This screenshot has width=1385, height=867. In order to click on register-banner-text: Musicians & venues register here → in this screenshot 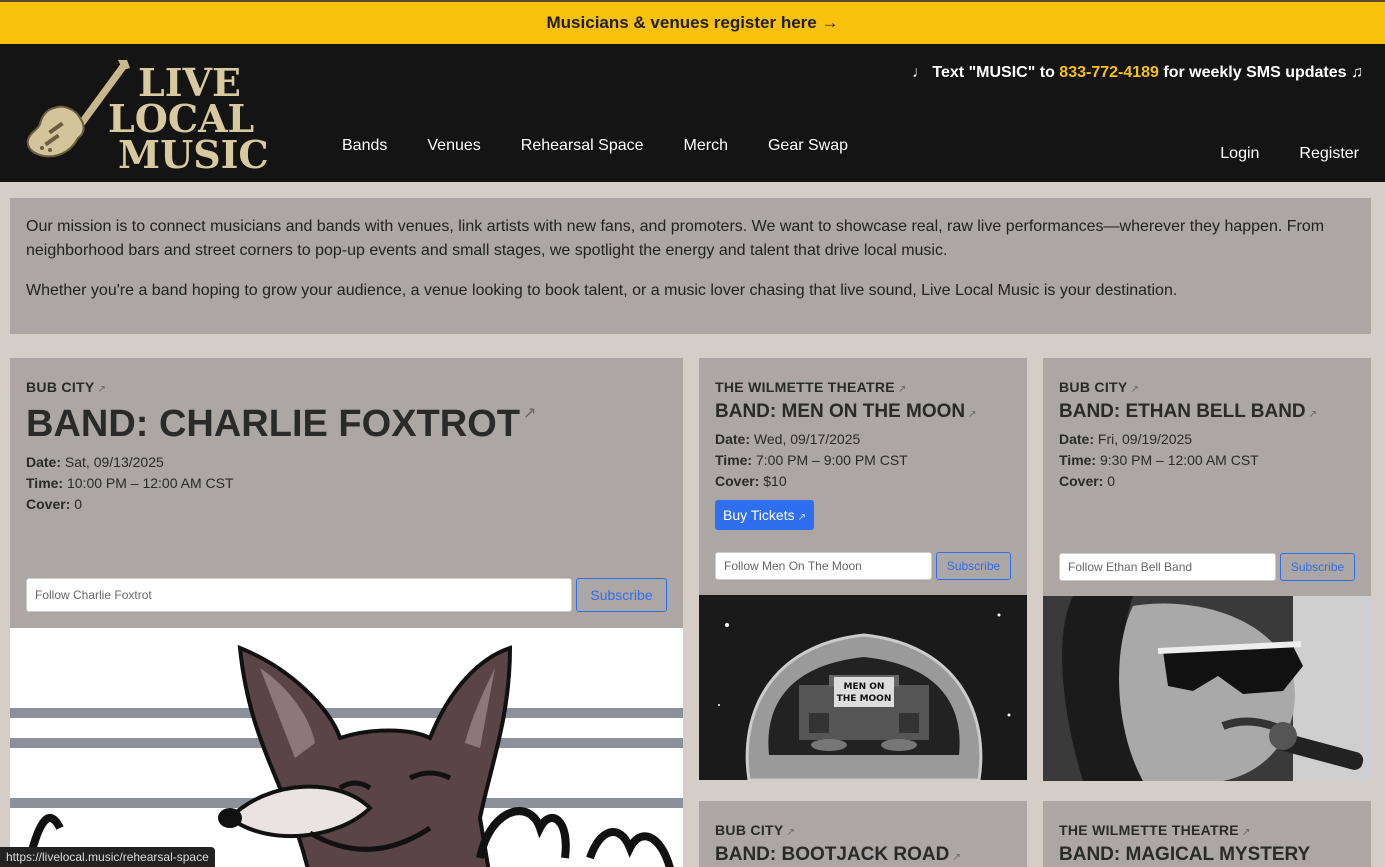, I will do `click(693, 23)`.